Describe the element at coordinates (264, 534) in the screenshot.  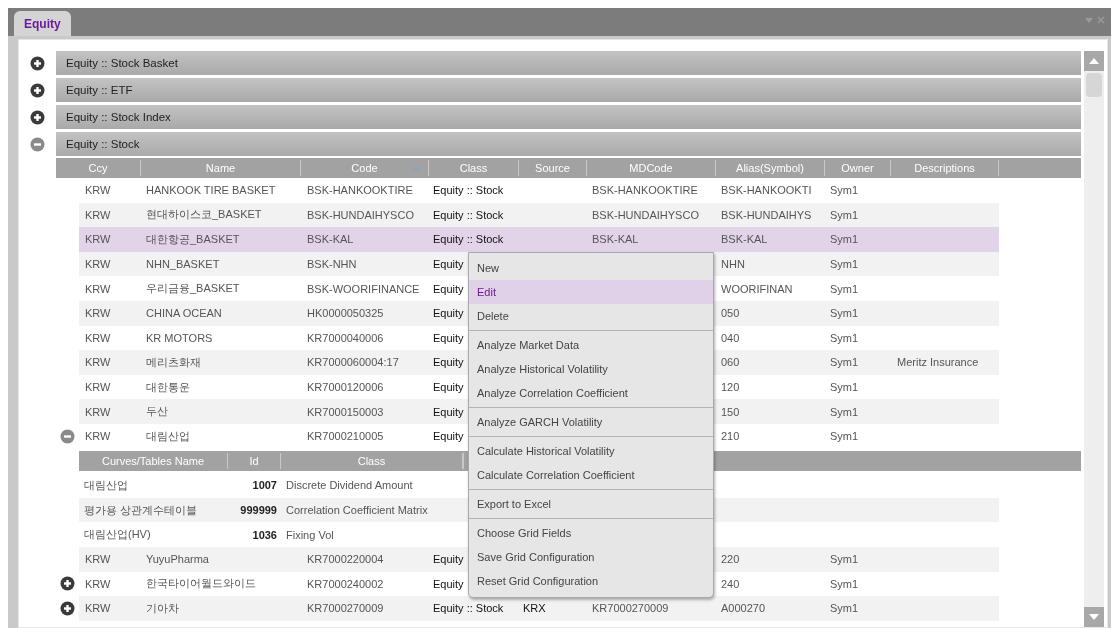
I see `table-cell: 1036` at that location.